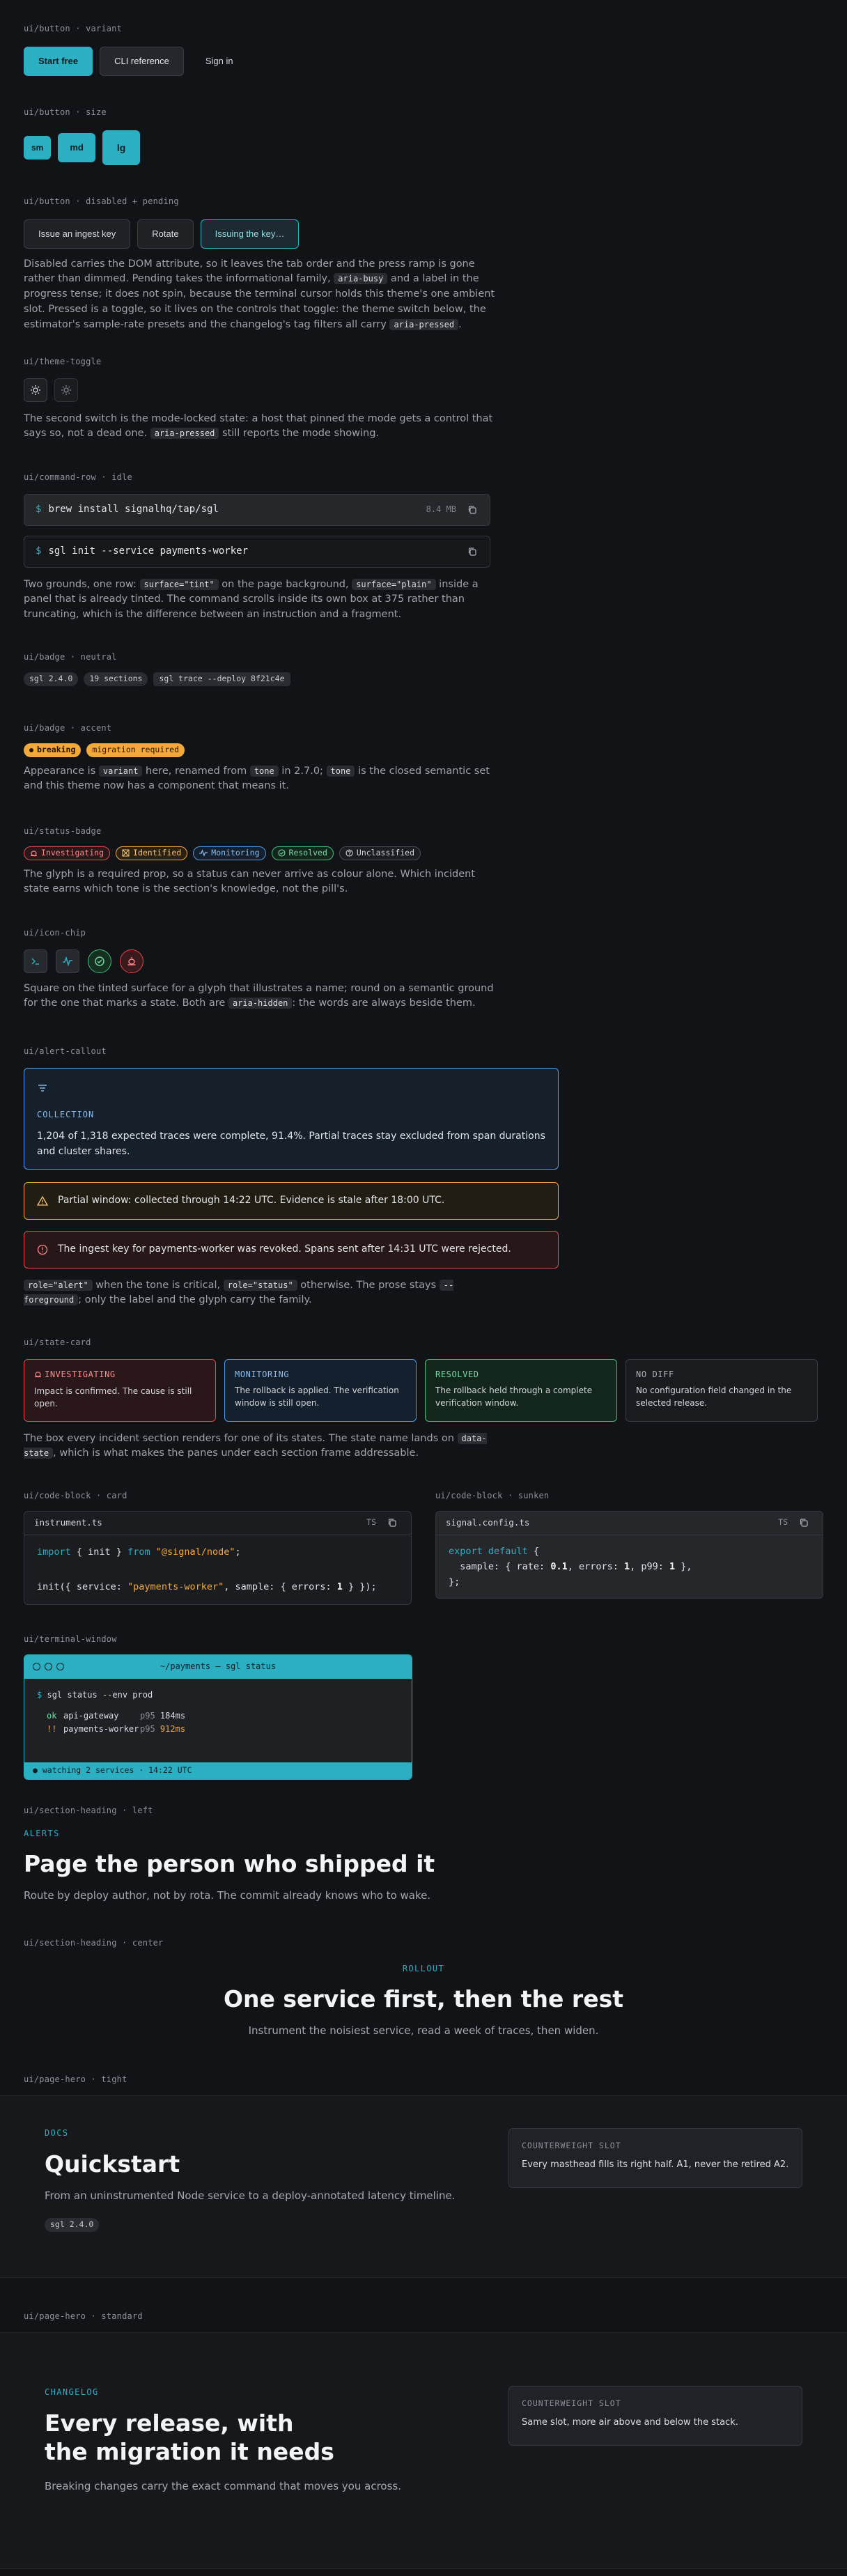 This screenshot has height=2576, width=847. What do you see at coordinates (76, 147) in the screenshot?
I see `md-button: md` at bounding box center [76, 147].